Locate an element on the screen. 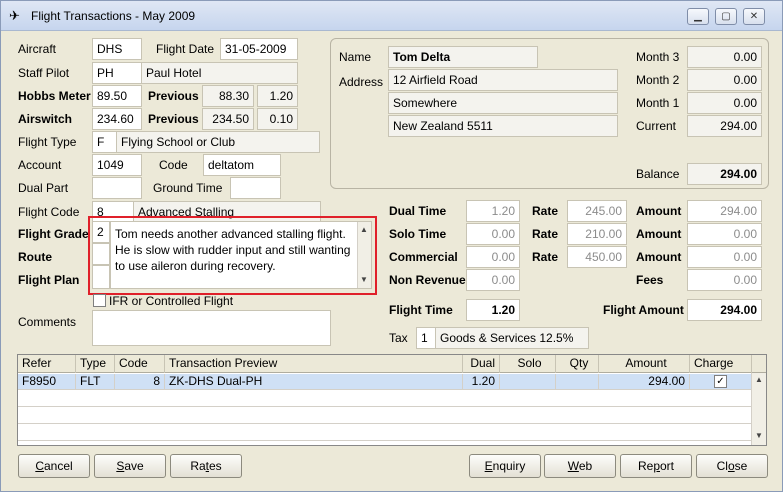  ifr-checkbox is located at coordinates (99, 300).